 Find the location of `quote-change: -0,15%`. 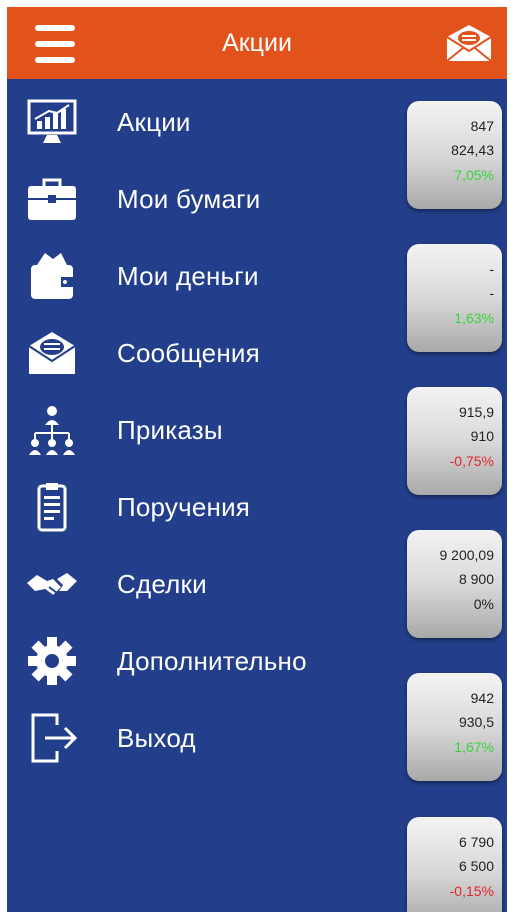

quote-change: -0,15% is located at coordinates (471, 891).